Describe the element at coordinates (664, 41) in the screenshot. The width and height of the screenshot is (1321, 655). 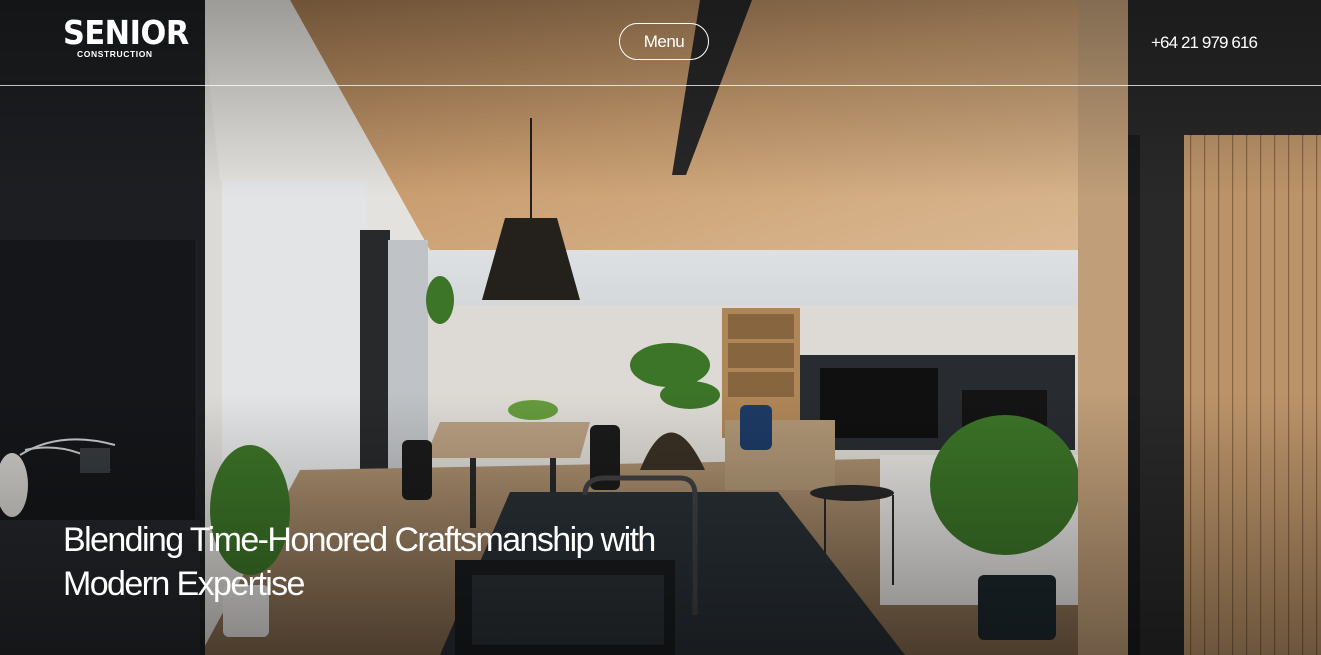
I see `menu-button: Menu` at that location.